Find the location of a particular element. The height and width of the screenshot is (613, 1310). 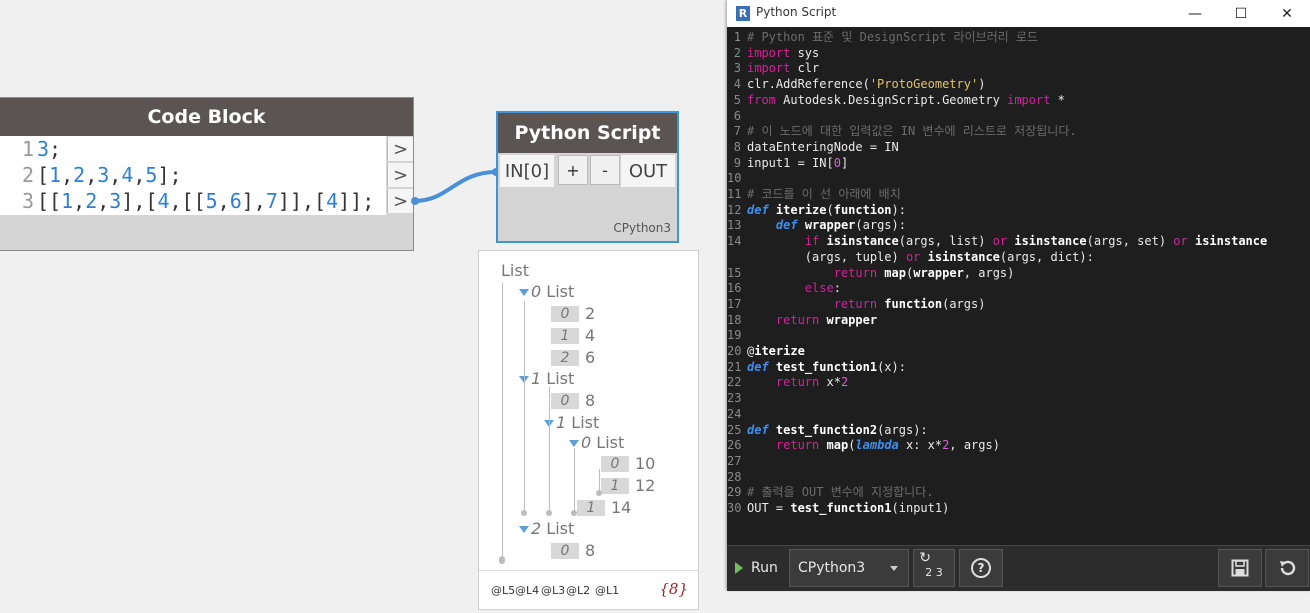

code-line: 18 return wrapper is located at coordinates (1018, 320).